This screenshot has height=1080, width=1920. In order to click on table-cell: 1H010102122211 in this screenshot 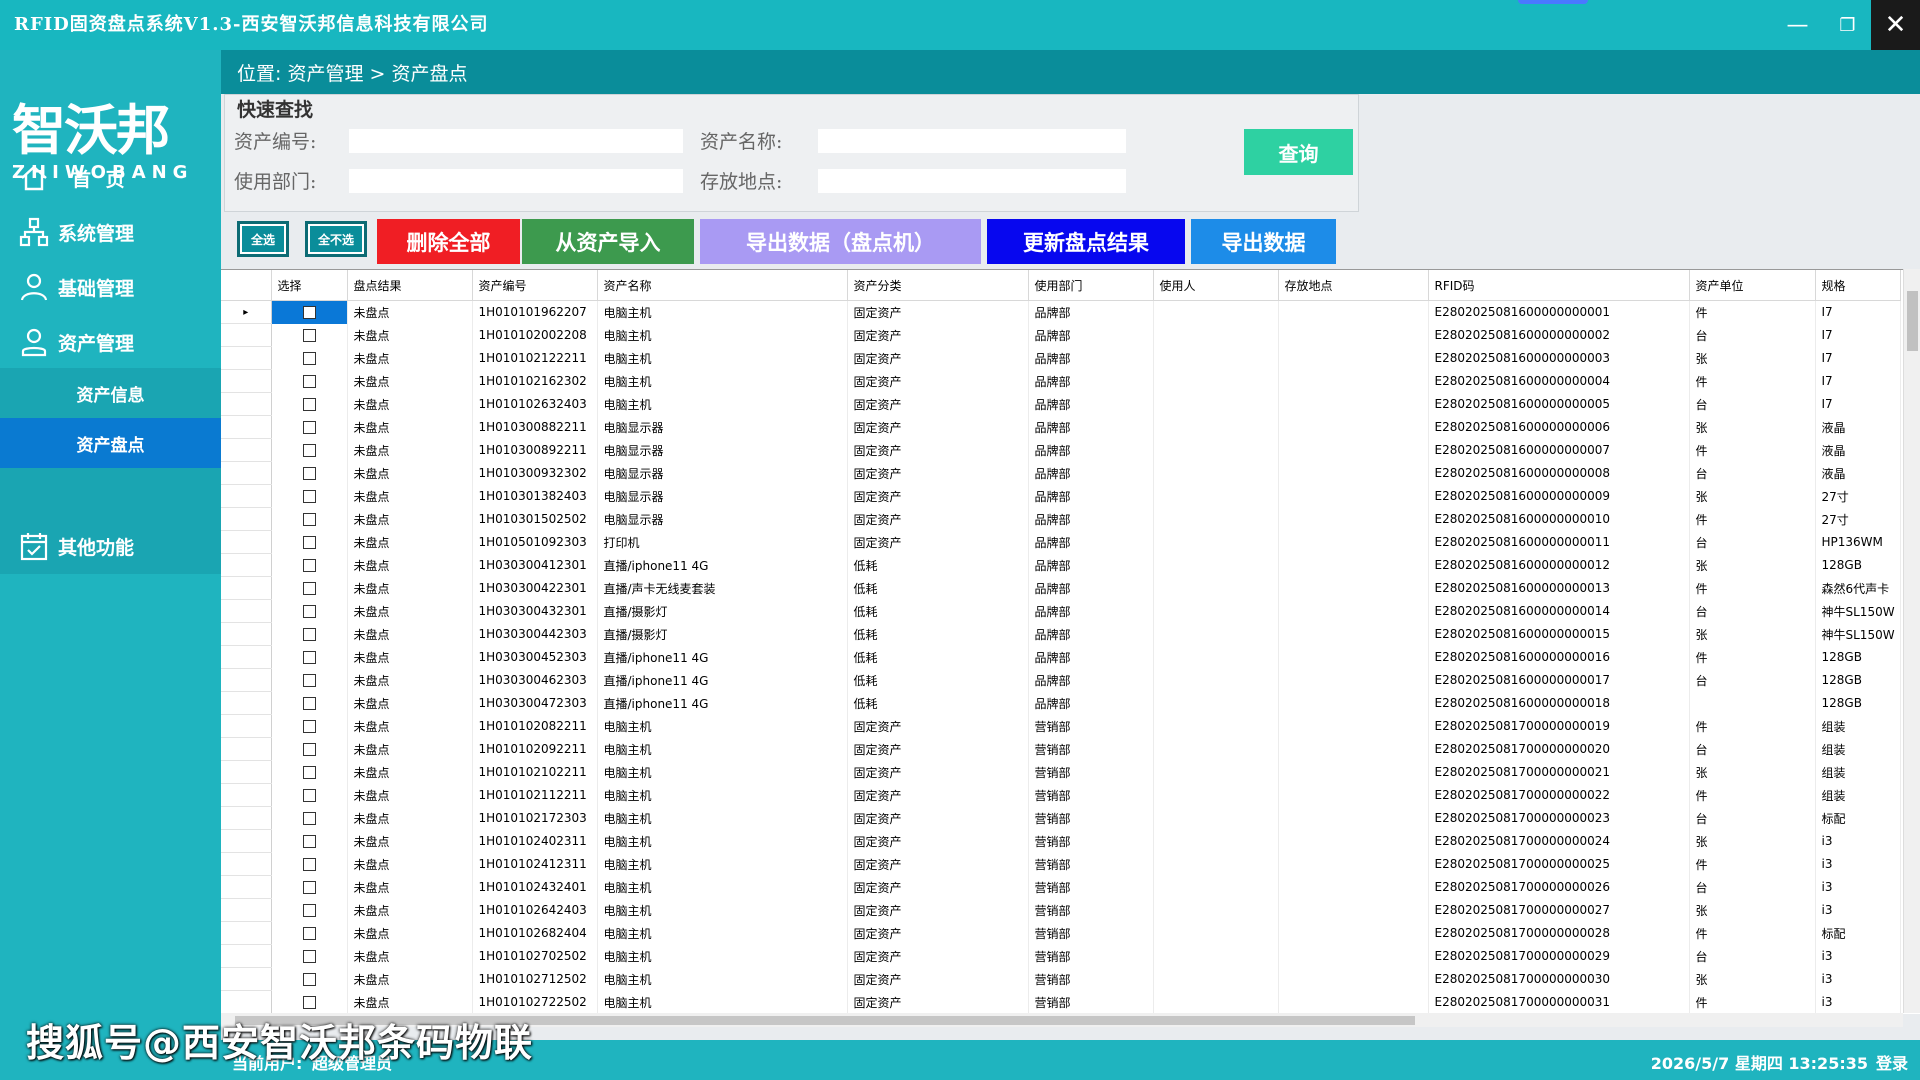, I will do `click(535, 358)`.